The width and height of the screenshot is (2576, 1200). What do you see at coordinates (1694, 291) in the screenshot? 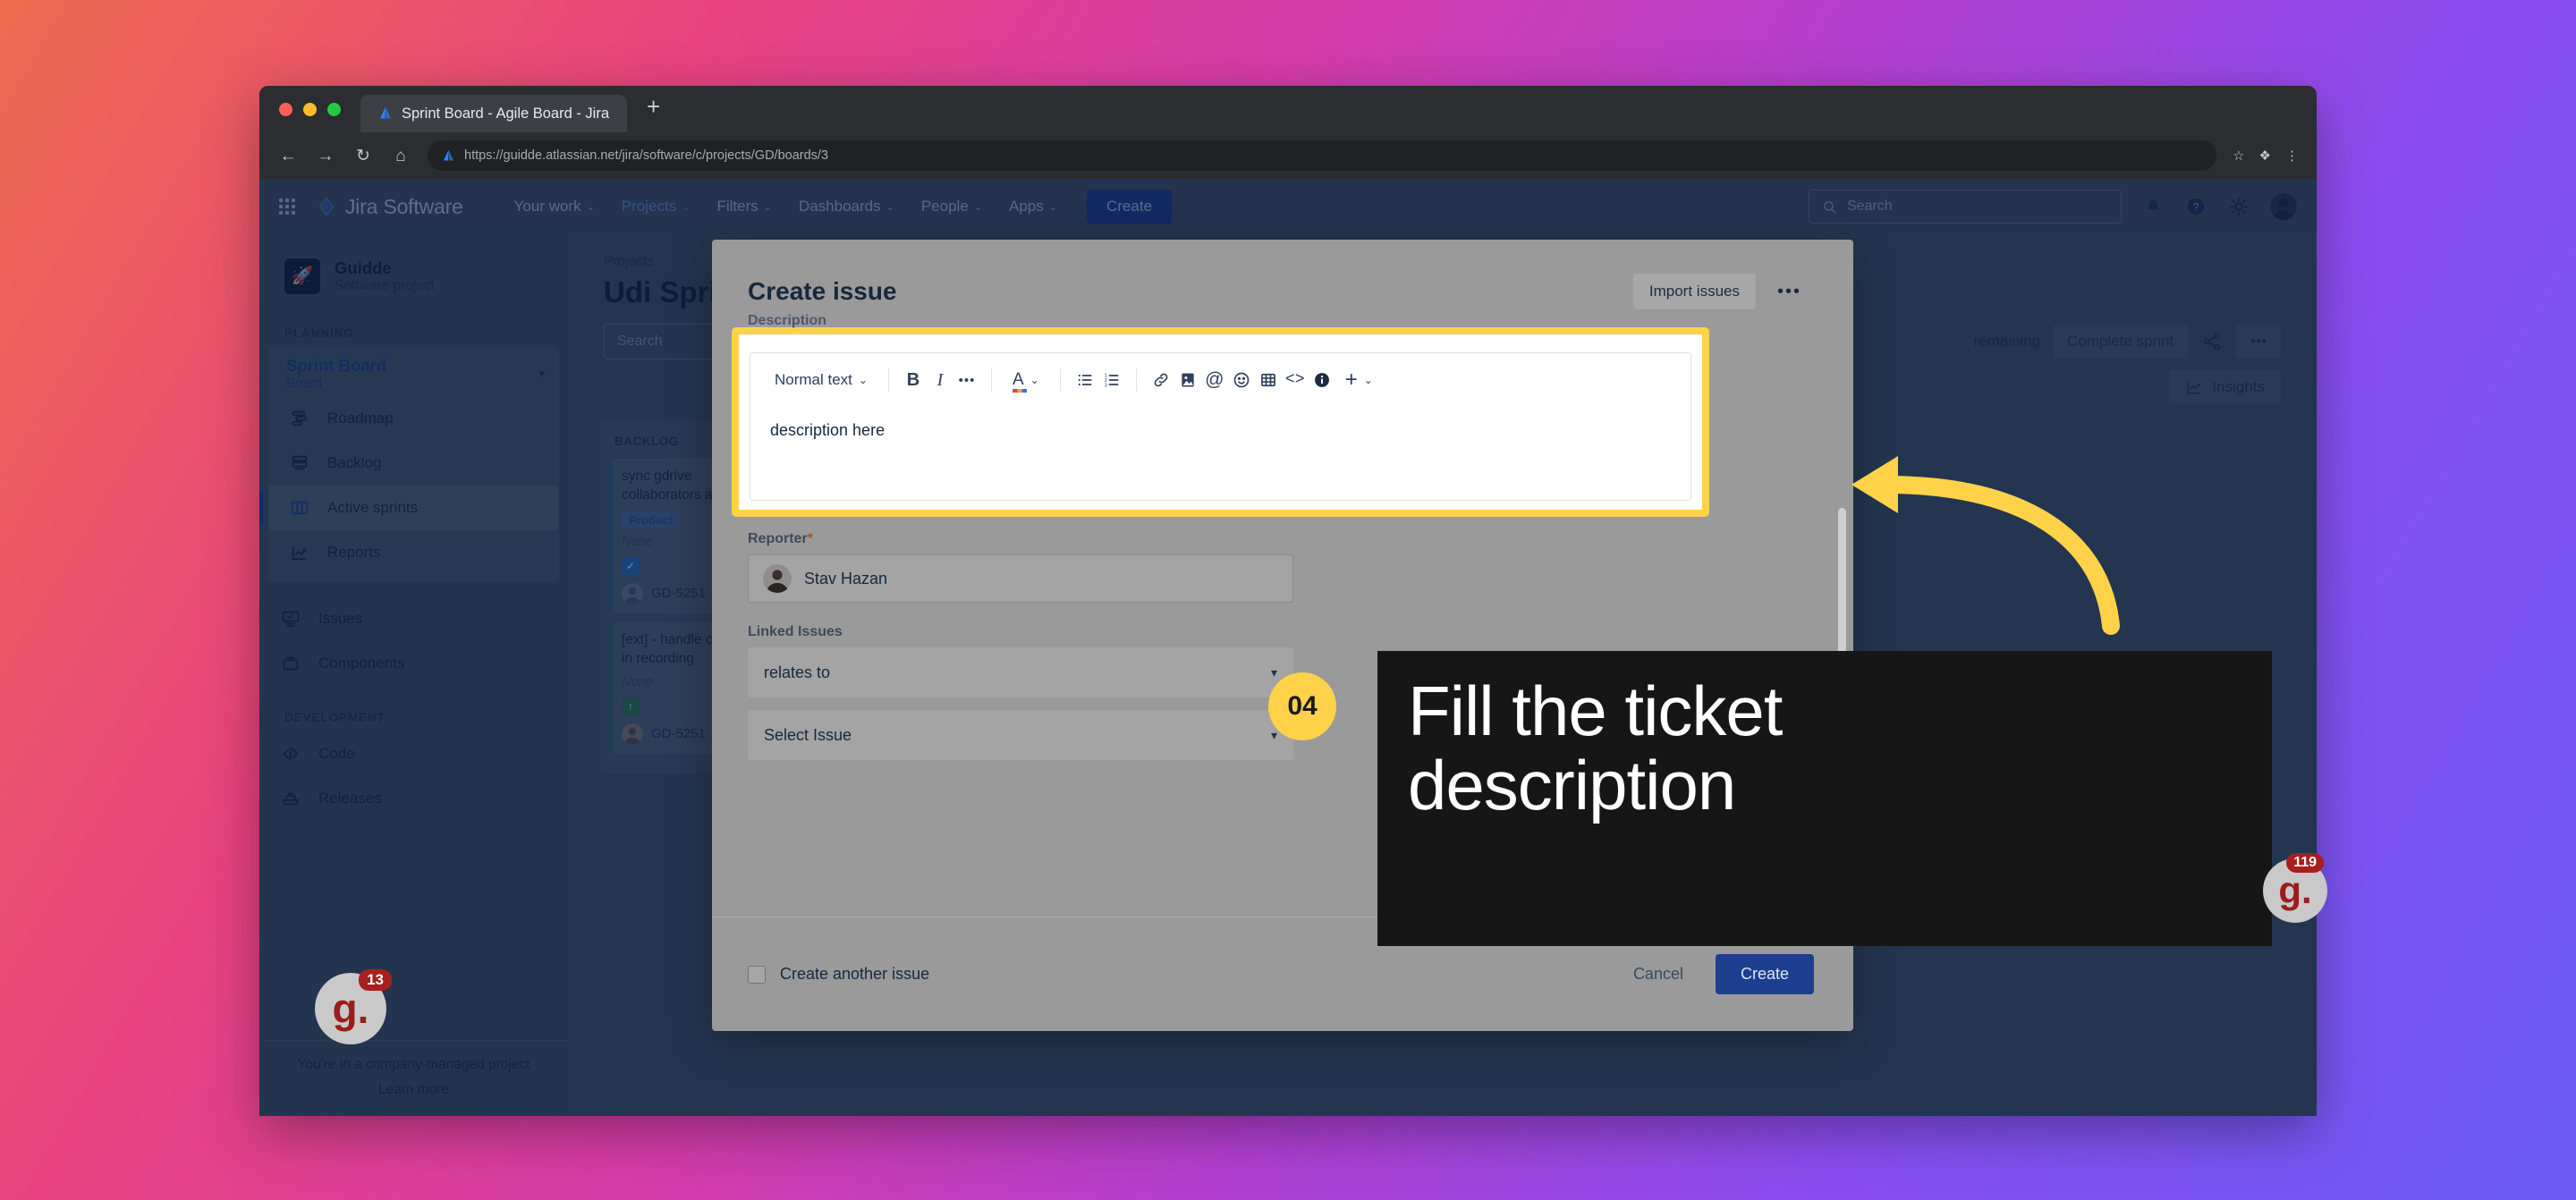
I see `import-issues-button: Import issues` at bounding box center [1694, 291].